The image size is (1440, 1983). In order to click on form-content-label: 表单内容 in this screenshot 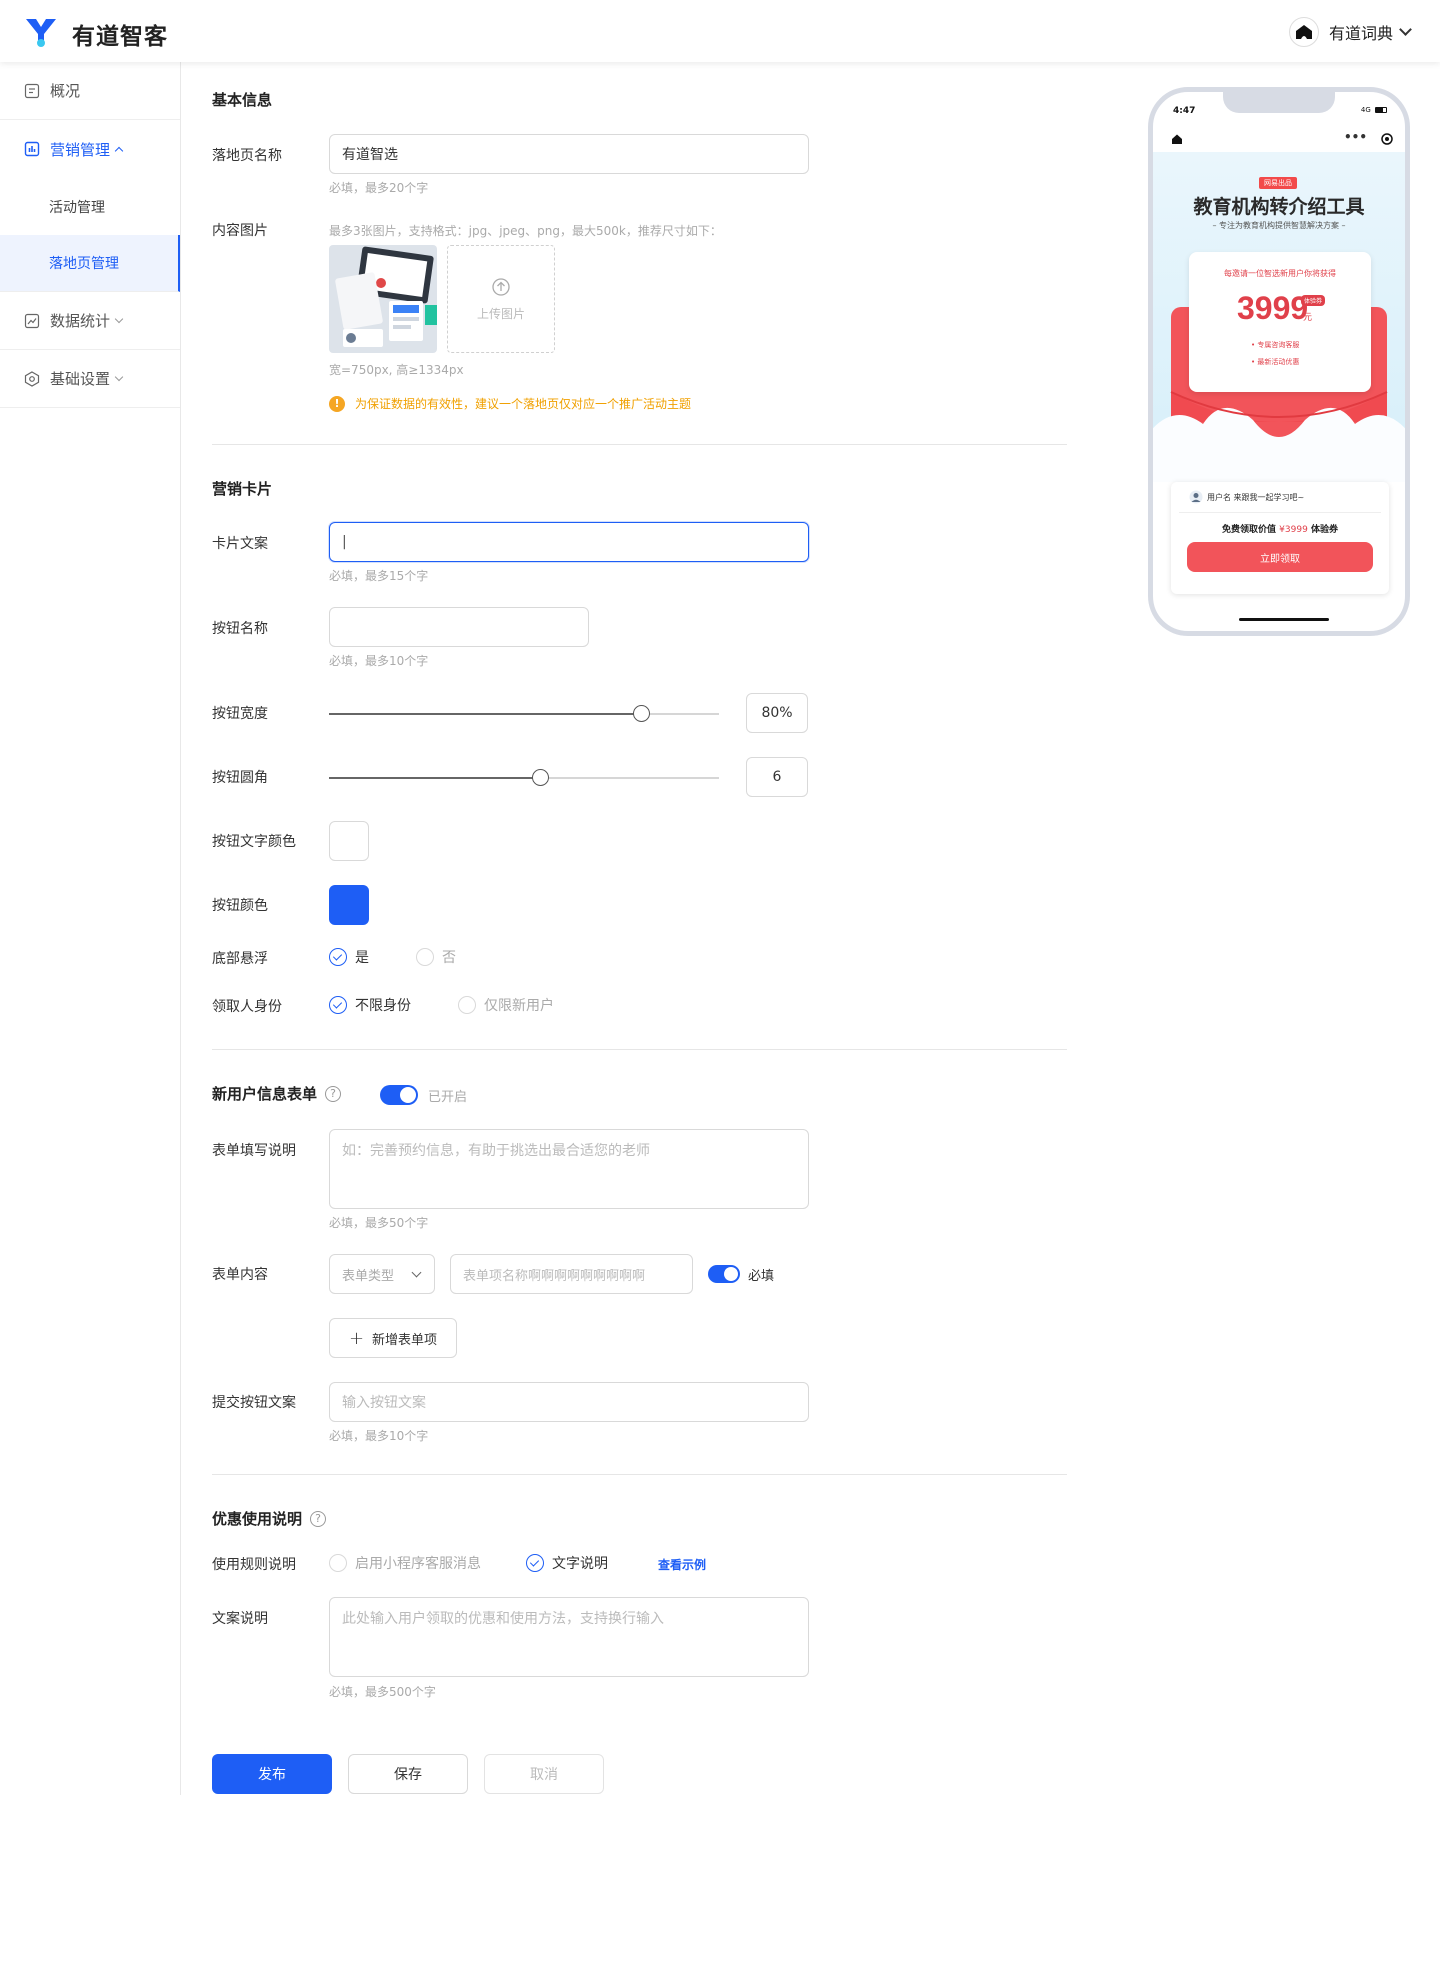, I will do `click(240, 1275)`.